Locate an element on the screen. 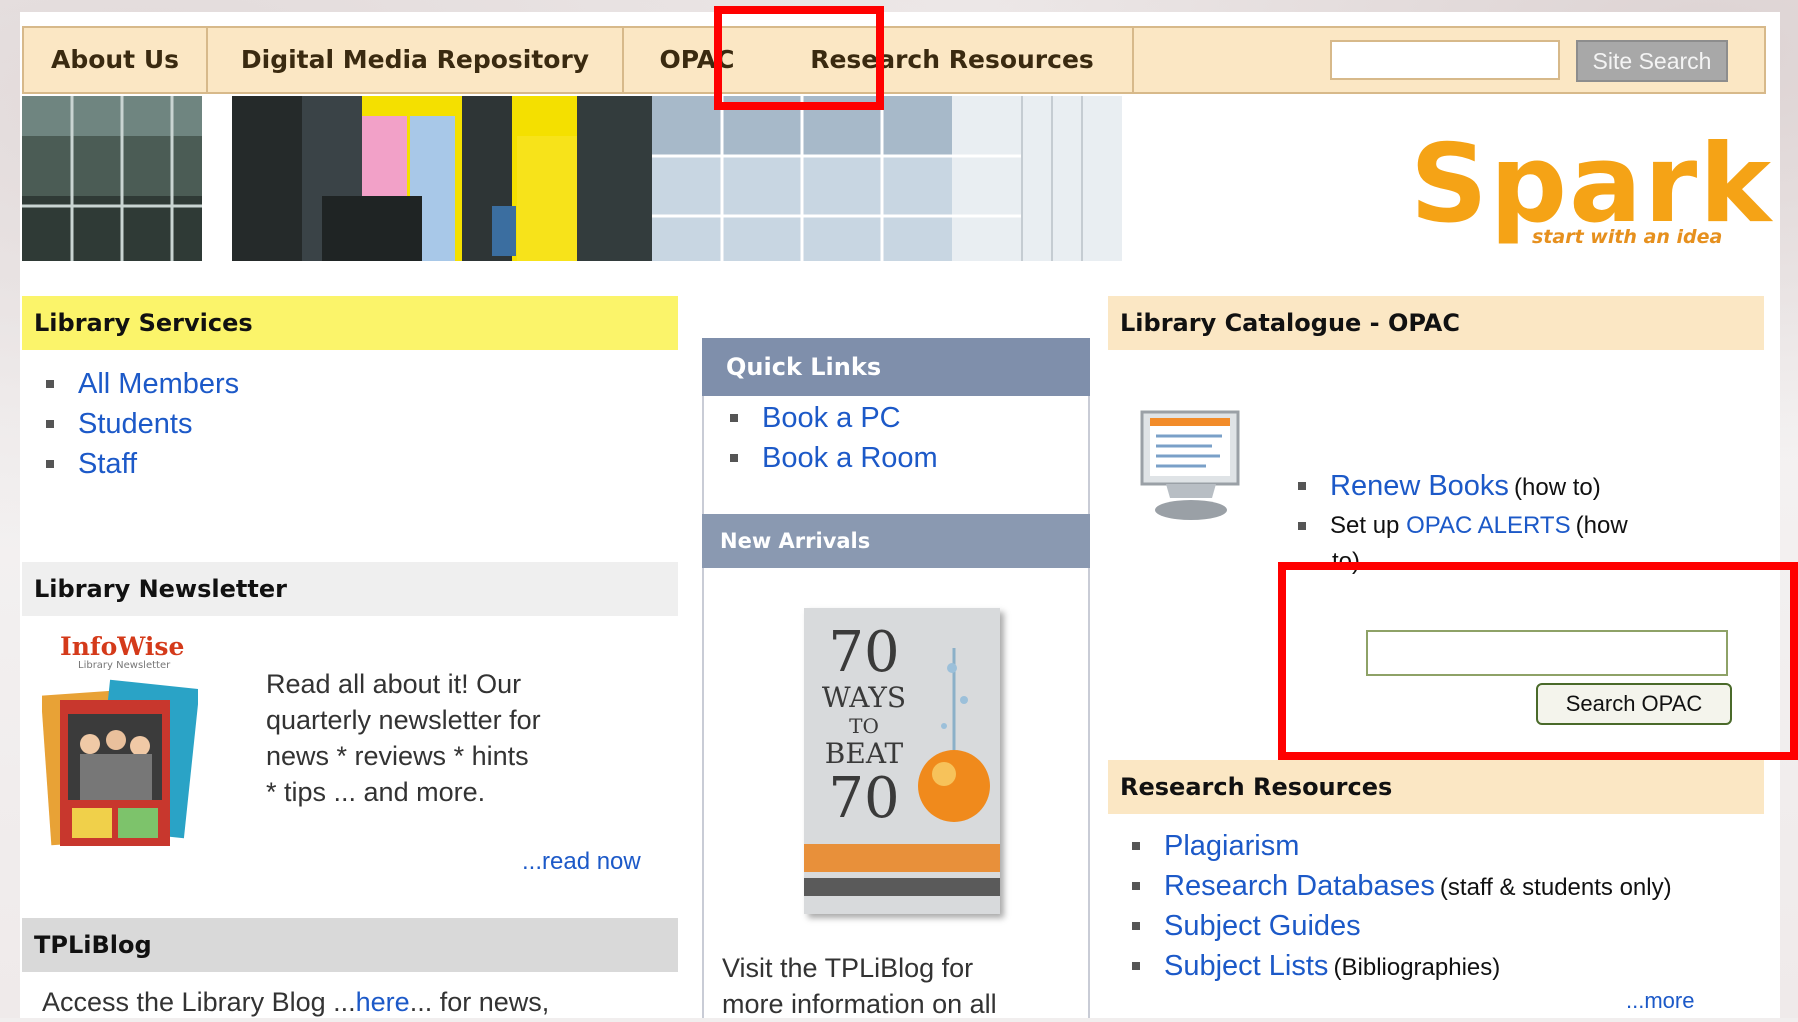 The image size is (1798, 1022). newsletter-cover-stack is located at coordinates (120, 762).